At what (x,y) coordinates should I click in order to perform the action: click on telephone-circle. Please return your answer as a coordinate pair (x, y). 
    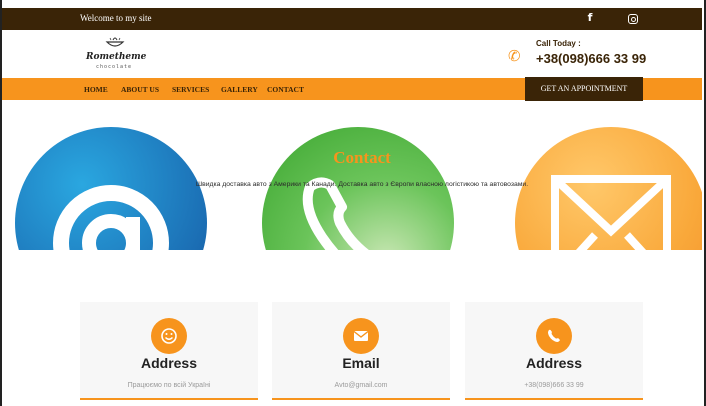
    Looking at the image, I should click on (358, 188).